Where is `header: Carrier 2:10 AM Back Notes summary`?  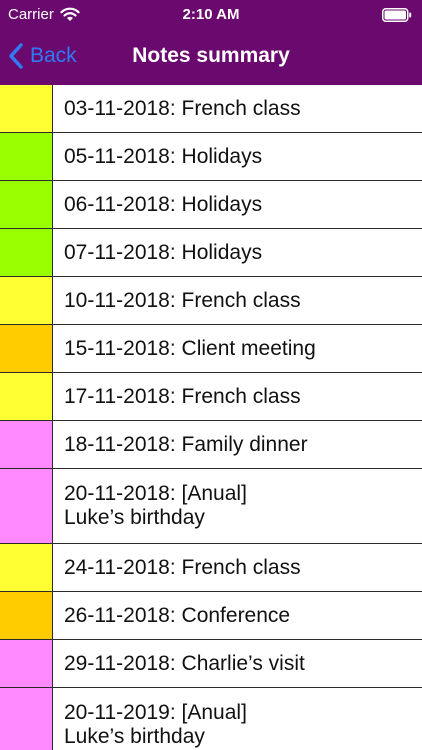
header: Carrier 2:10 AM Back Notes summary is located at coordinates (211, 42).